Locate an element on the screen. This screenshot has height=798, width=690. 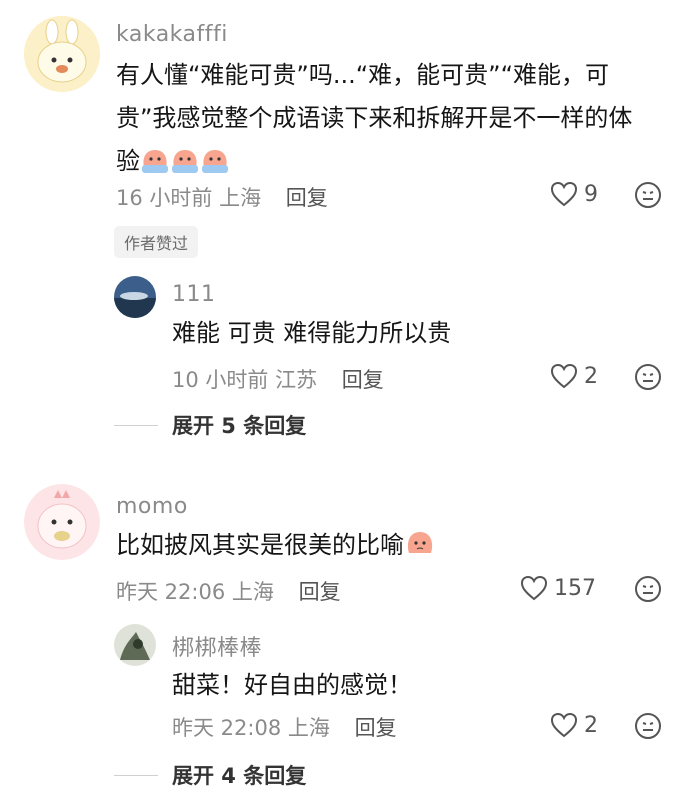
reply-username: 111 is located at coordinates (194, 294).